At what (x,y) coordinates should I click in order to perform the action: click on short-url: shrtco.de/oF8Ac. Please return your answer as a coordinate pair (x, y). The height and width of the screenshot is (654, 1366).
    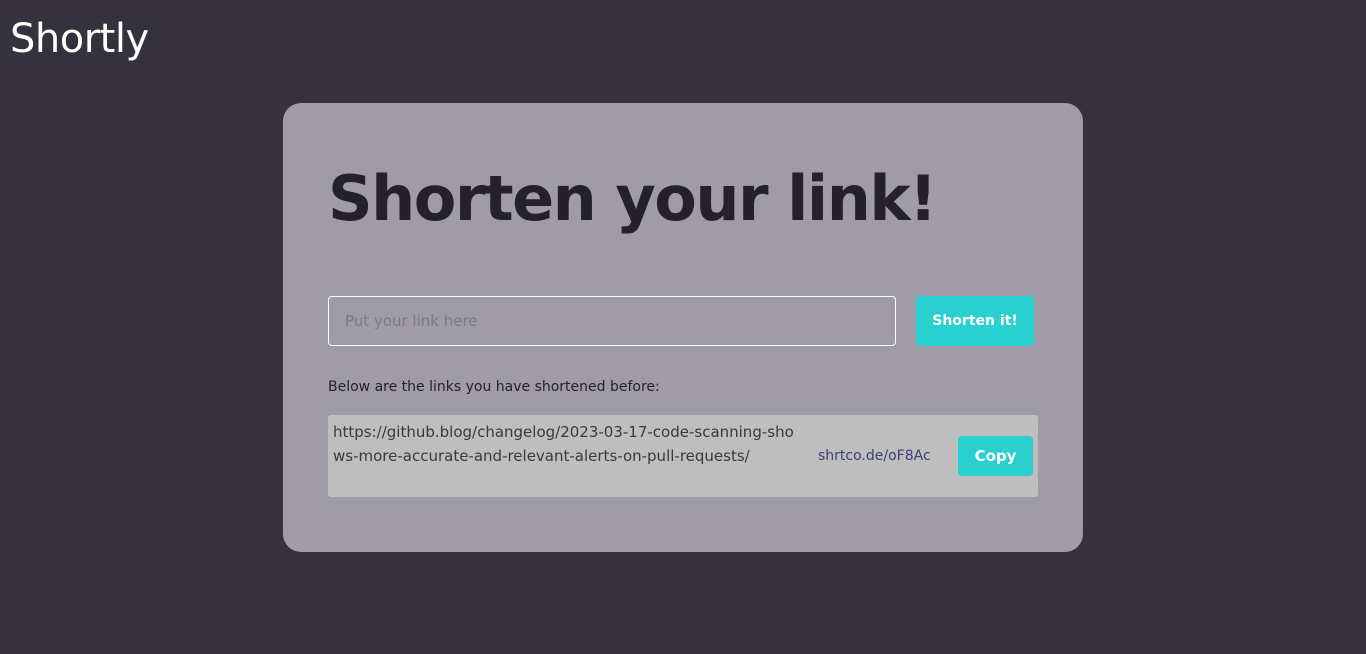
    Looking at the image, I should click on (874, 456).